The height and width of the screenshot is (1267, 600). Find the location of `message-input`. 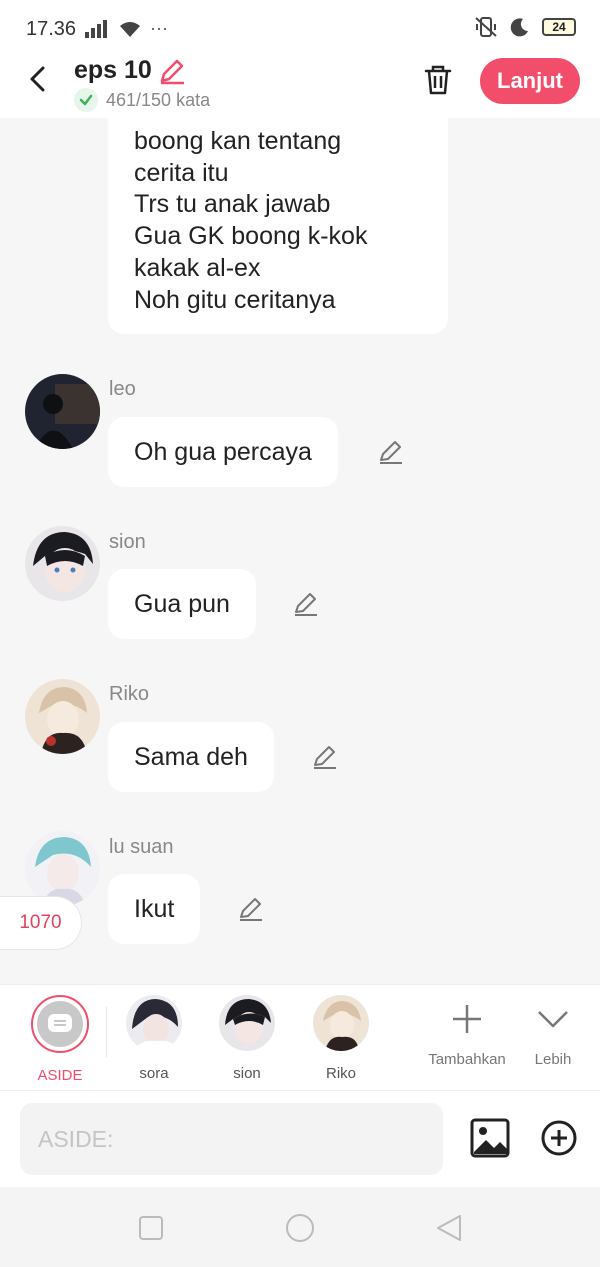

message-input is located at coordinates (231, 1139).